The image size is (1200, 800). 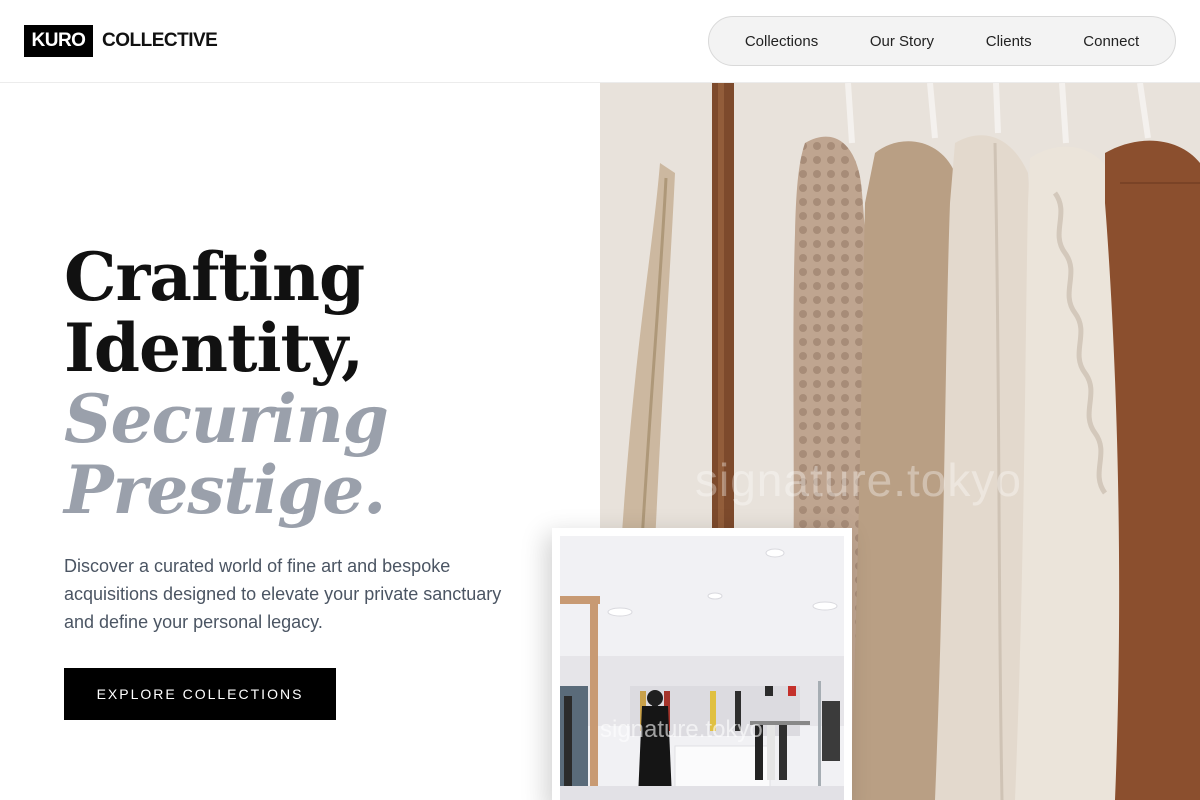 What do you see at coordinates (655, 744) in the screenshot?
I see `shopper-figure` at bounding box center [655, 744].